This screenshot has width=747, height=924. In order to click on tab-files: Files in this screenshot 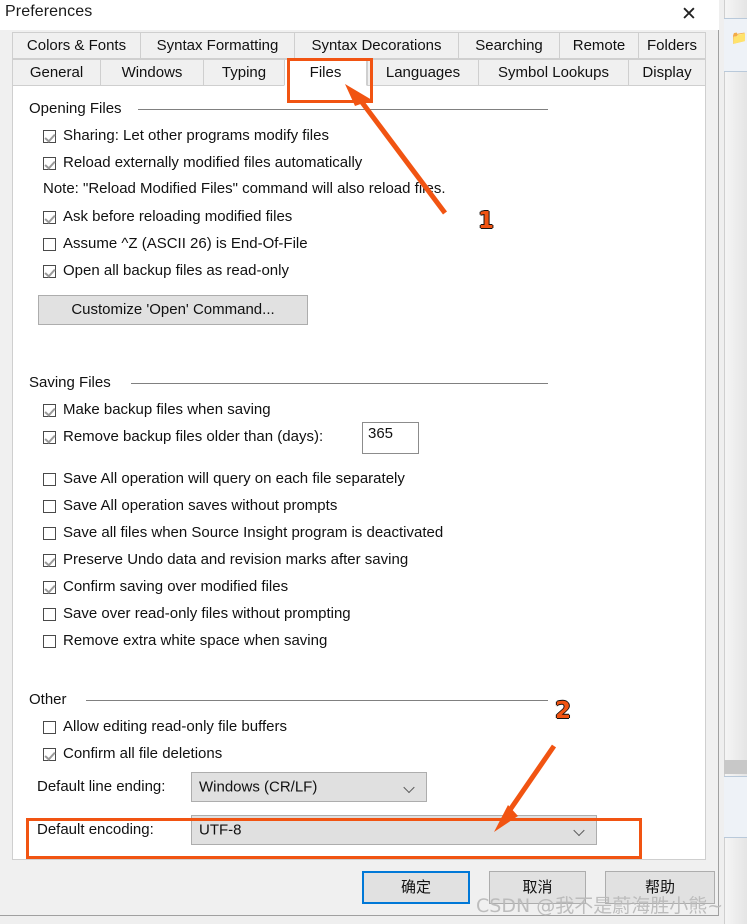, I will do `click(325, 72)`.